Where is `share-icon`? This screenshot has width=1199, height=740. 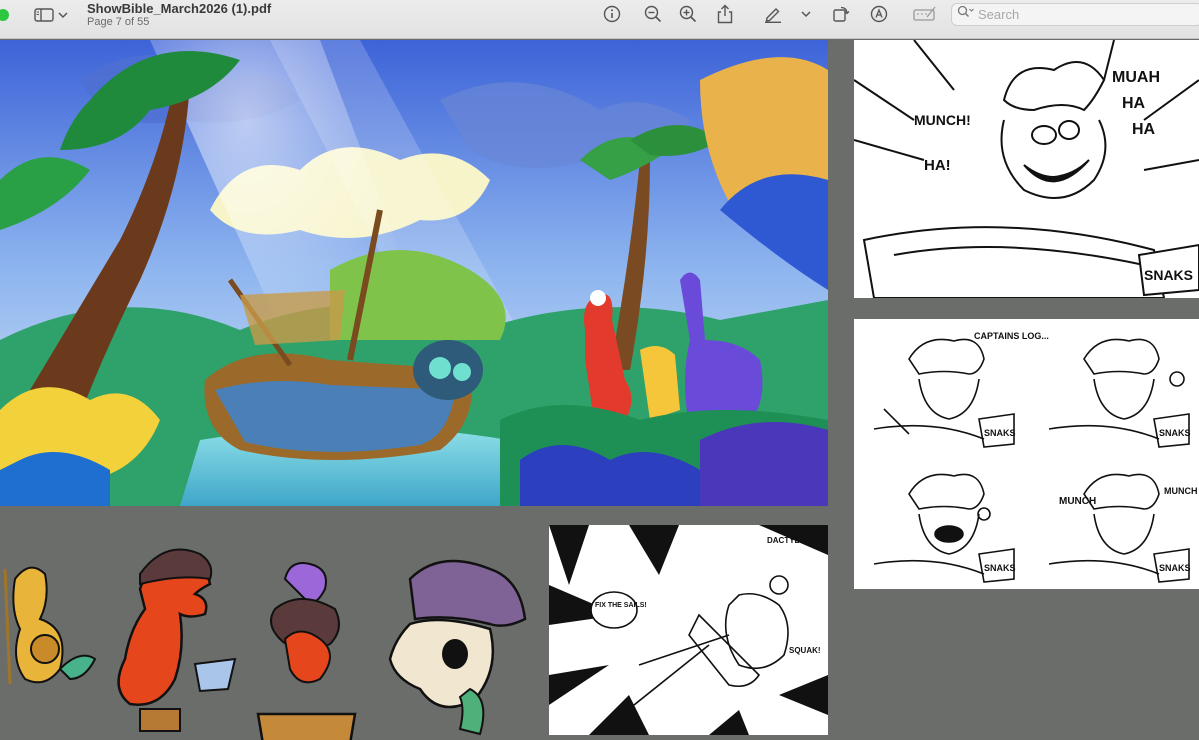
share-icon is located at coordinates (725, 14).